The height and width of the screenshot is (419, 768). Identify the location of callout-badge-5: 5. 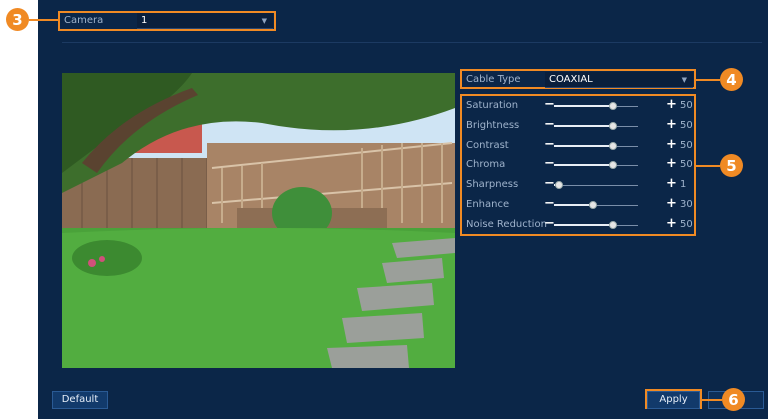
(731, 165).